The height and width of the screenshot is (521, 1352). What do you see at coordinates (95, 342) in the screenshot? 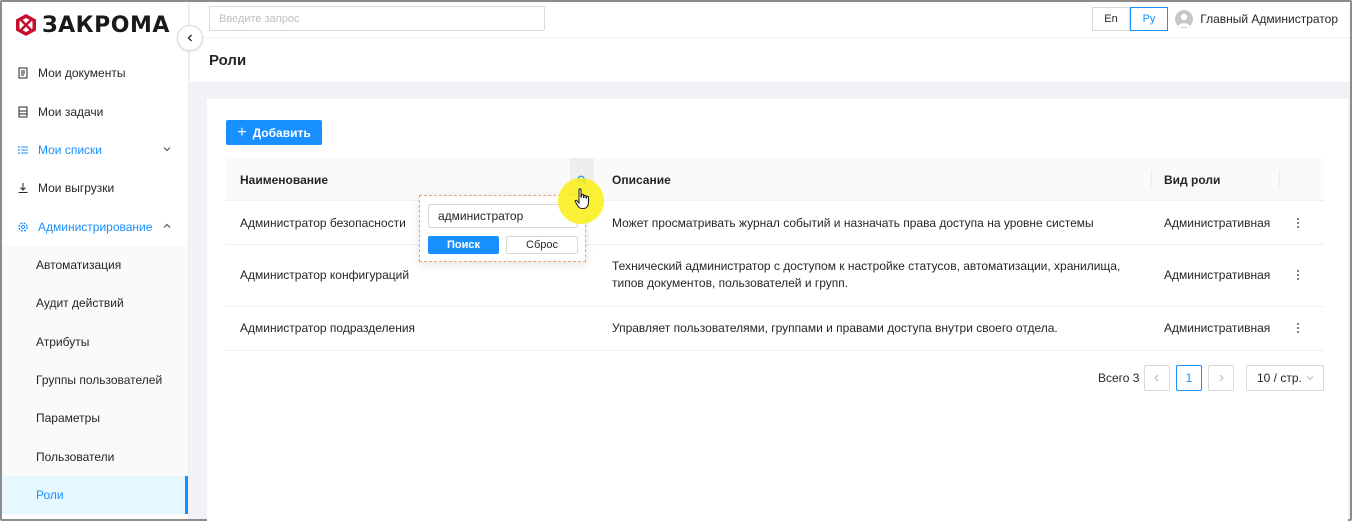
I see `sidebar-item-attributes: Атрибуты` at bounding box center [95, 342].